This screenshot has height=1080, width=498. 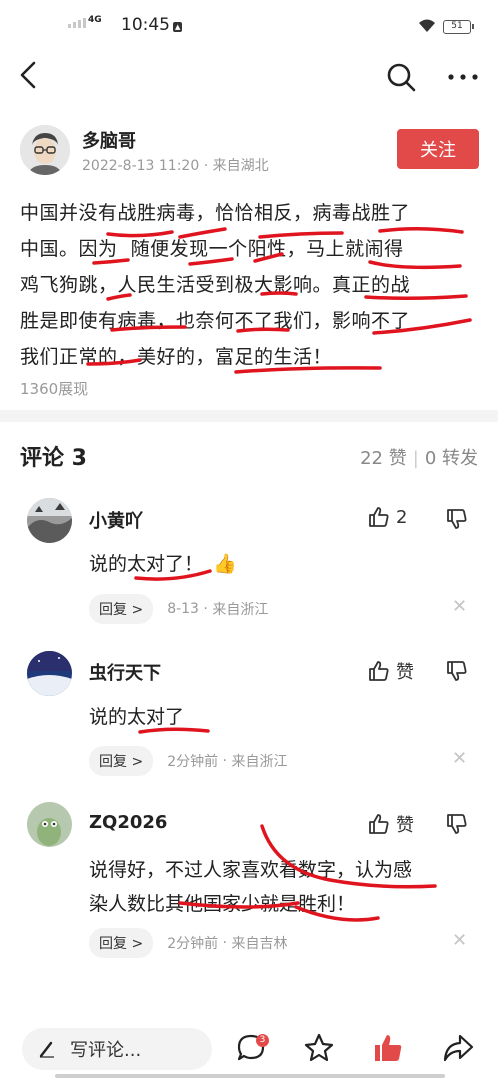 What do you see at coordinates (145, 25) in the screenshot?
I see `clock: 10:45` at bounding box center [145, 25].